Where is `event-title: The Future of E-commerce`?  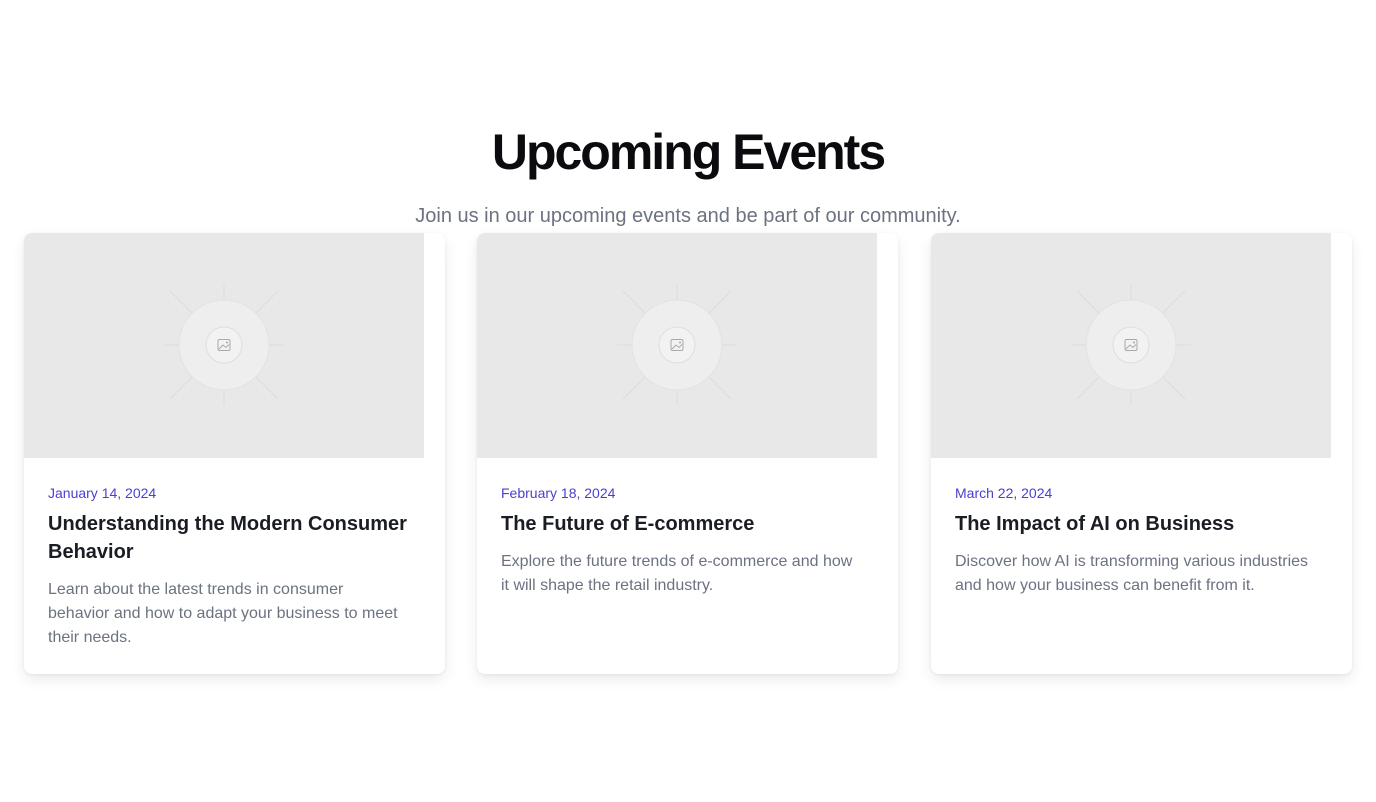 event-title: The Future of E-commerce is located at coordinates (691, 524).